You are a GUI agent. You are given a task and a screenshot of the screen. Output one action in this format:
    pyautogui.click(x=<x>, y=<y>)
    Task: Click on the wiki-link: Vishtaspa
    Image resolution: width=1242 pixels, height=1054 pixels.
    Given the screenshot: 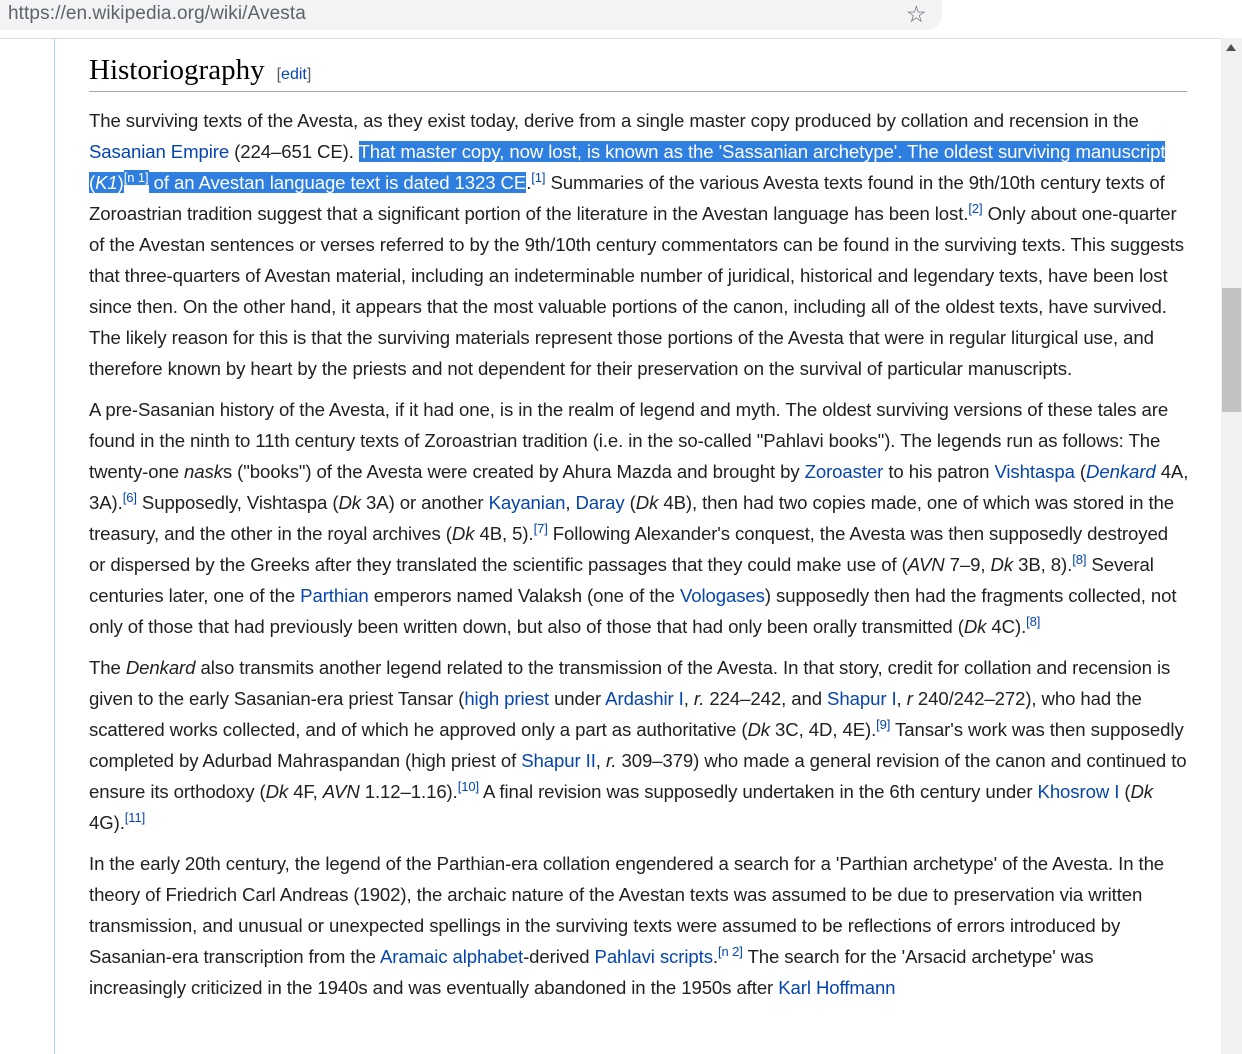 What is the action you would take?
    pyautogui.click(x=1034, y=471)
    